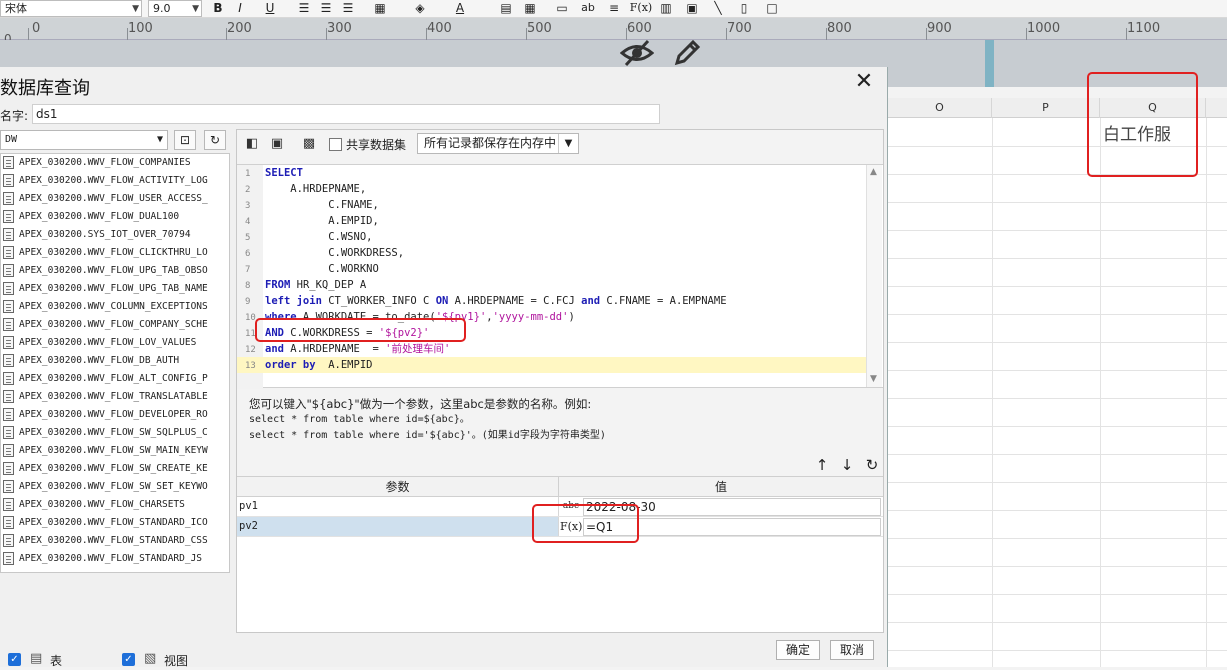  What do you see at coordinates (822, 465) in the screenshot?
I see `move-up-icon: ↑` at bounding box center [822, 465].